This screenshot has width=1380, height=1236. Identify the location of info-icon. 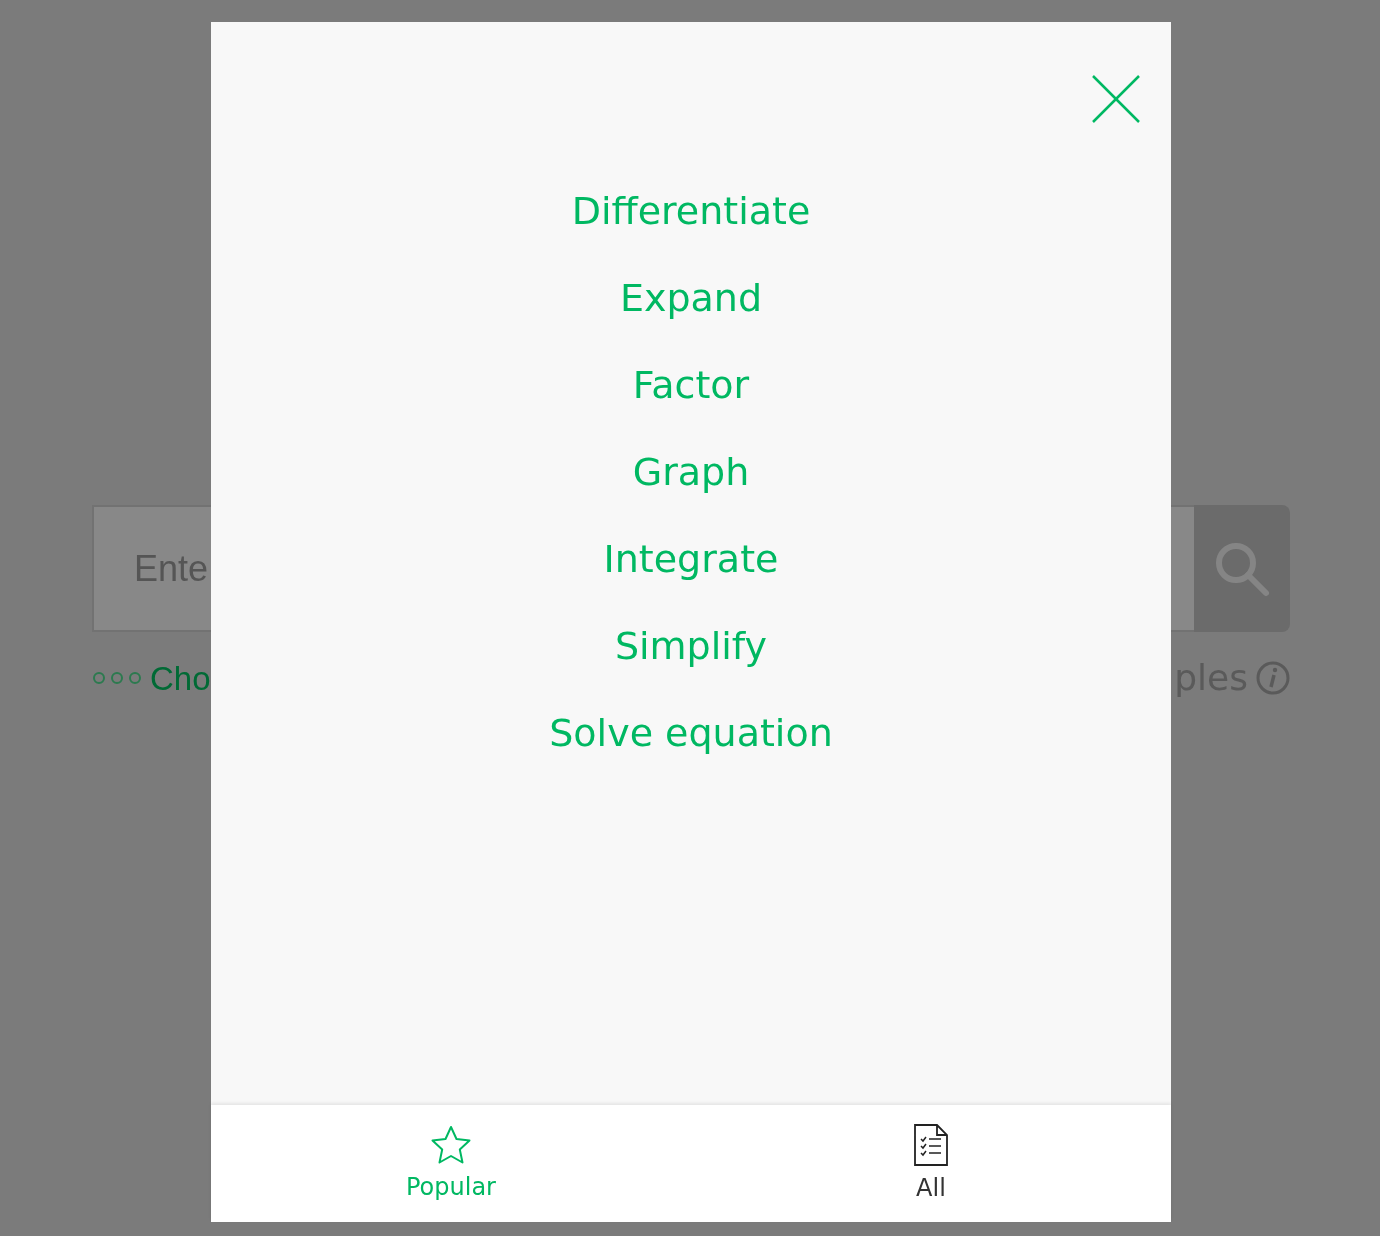
(1273, 678).